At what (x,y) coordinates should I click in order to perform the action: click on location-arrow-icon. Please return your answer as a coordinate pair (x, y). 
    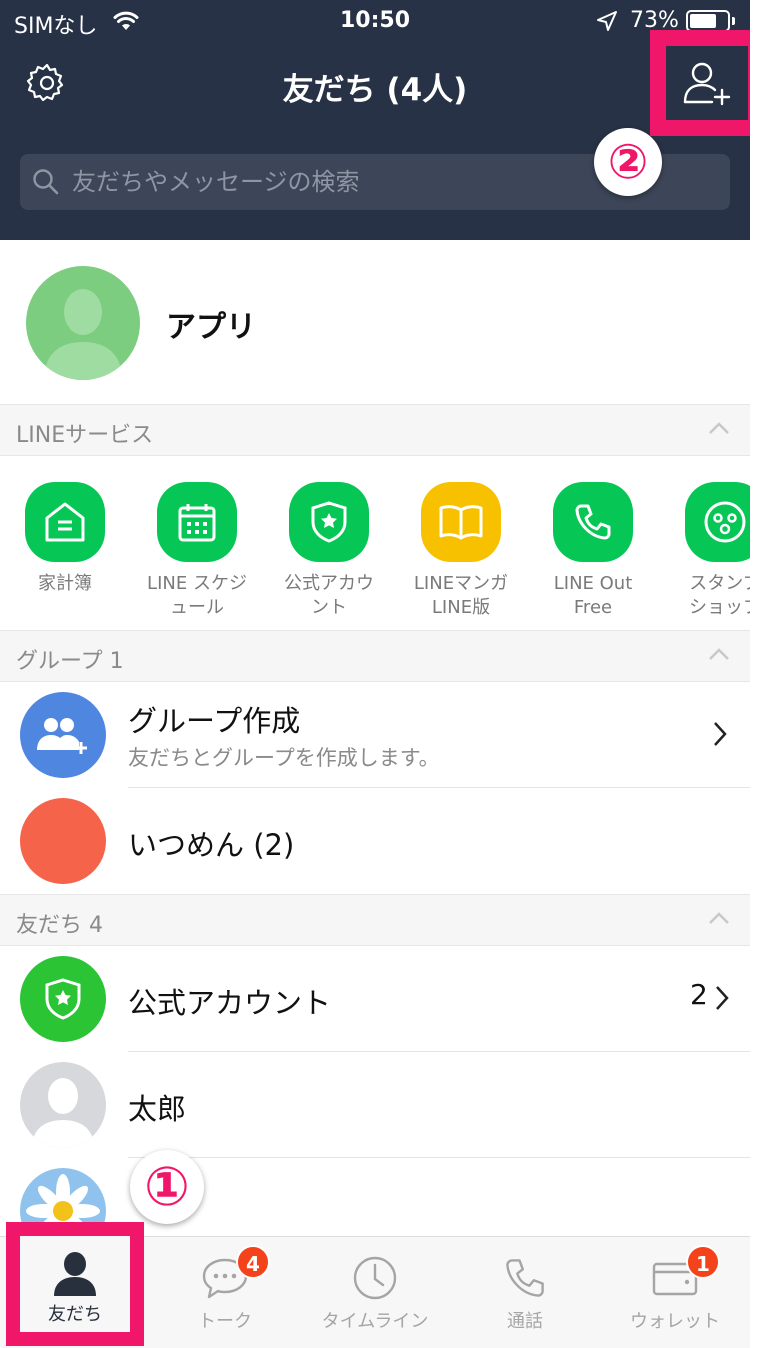
    Looking at the image, I should click on (607, 21).